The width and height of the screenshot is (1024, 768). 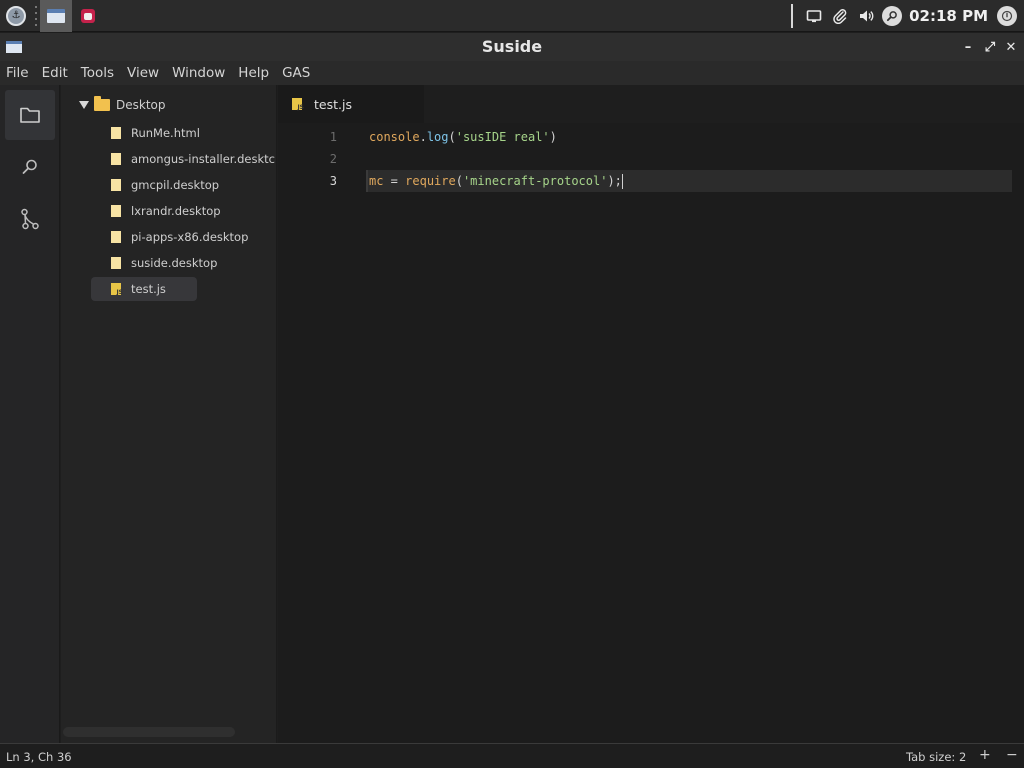 I want to click on code-token: ., so click(x=423, y=137).